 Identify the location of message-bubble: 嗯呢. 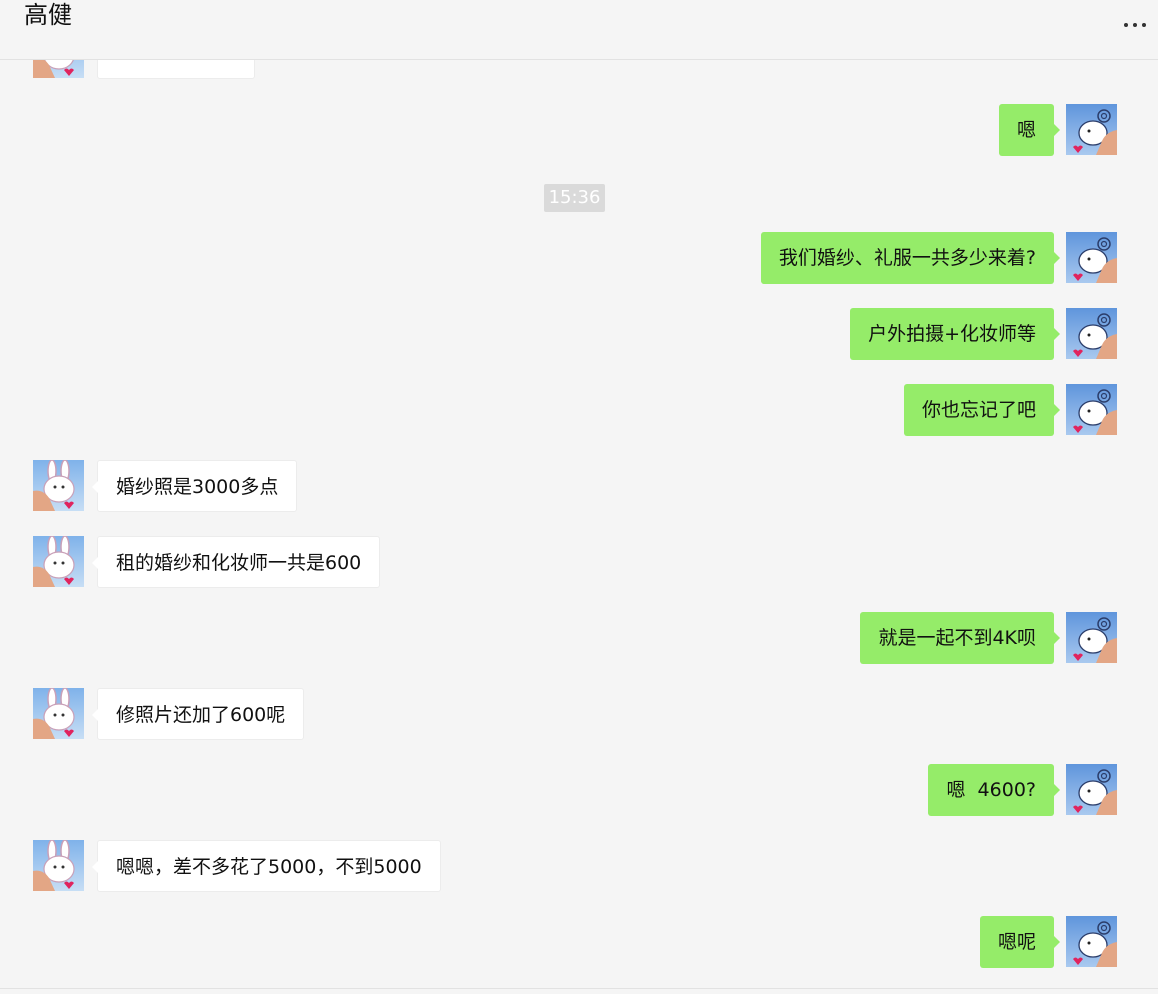
(1020, 942).